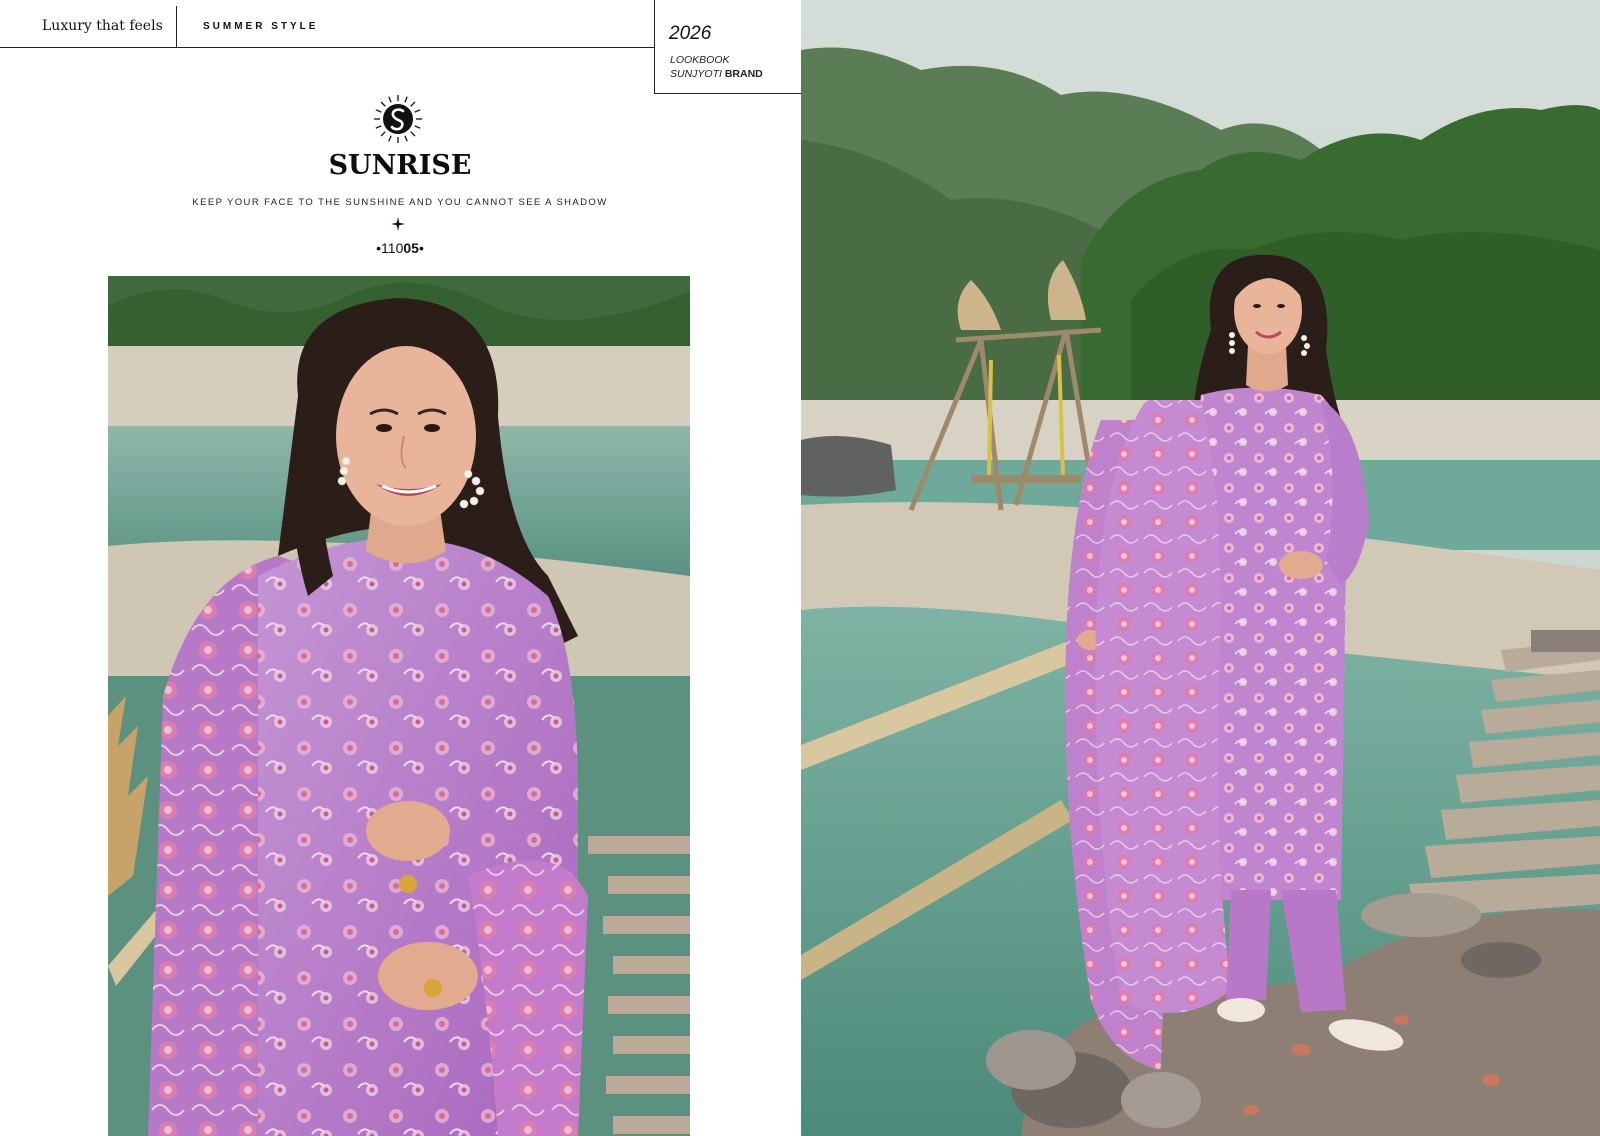 This screenshot has width=1600, height=1136. What do you see at coordinates (690, 33) in the screenshot?
I see `lookbook-year: 2026` at bounding box center [690, 33].